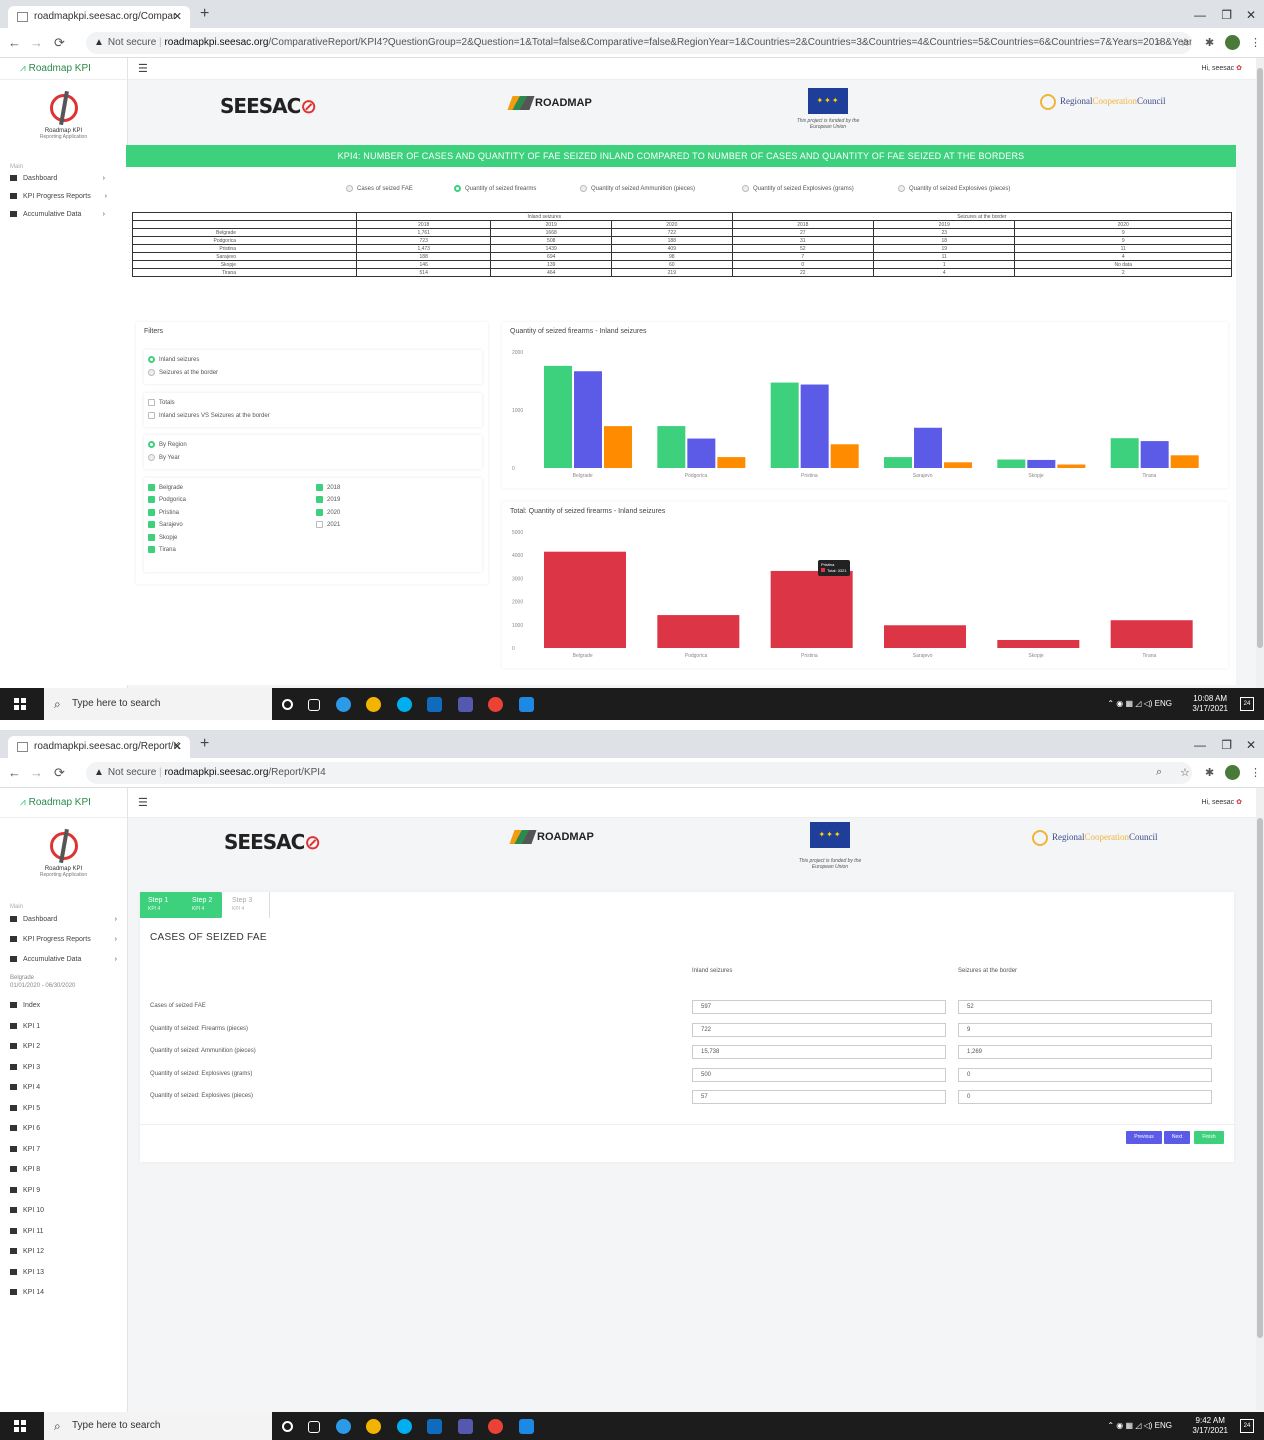  I want to click on sidebar-item-kpi: KPI 14, so click(63, 1293).